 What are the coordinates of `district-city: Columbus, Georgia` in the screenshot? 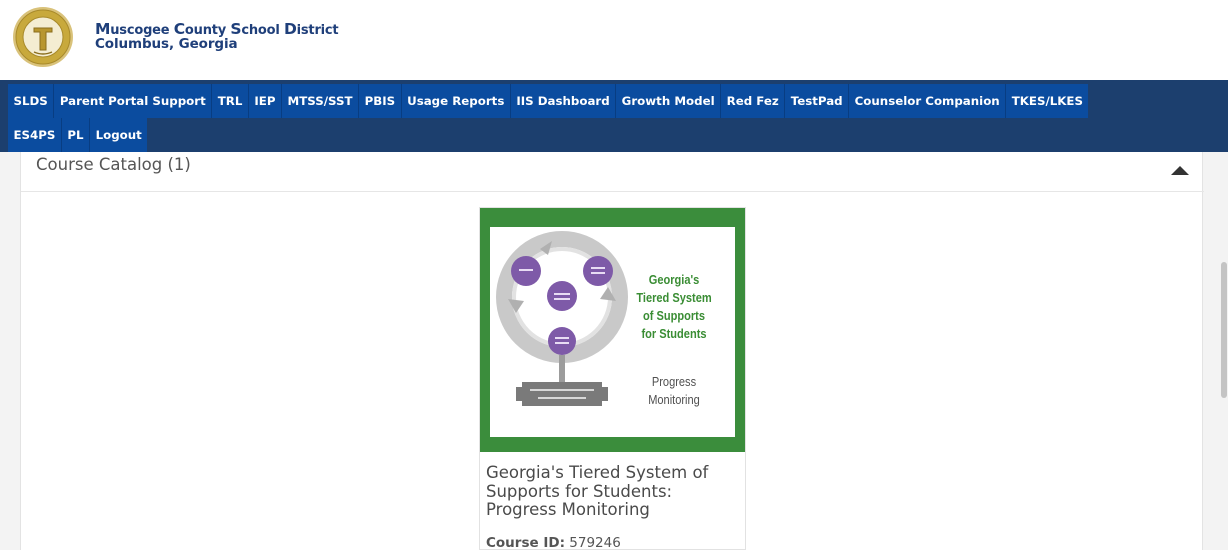 It's located at (166, 44).